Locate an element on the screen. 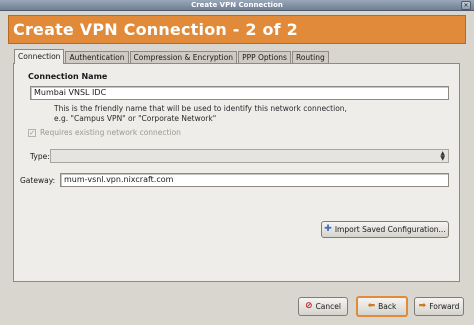 The image size is (474, 325). type-combo: ▲ ▼ is located at coordinates (249, 156).